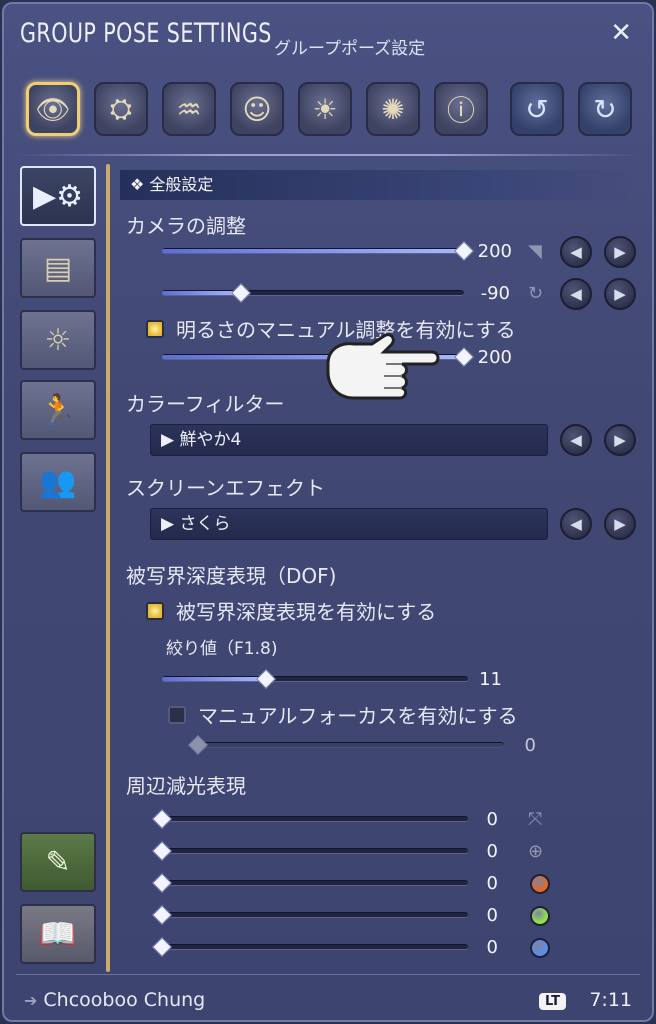 This screenshot has width=656, height=1024. I want to click on manual-focus-label: マニュアルフォーカスを有効にする, so click(358, 716).